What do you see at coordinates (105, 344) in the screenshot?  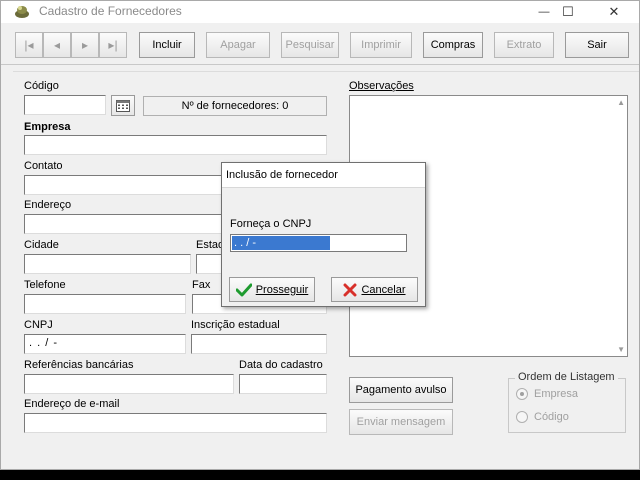 I see `cnpj-input: . . / -` at bounding box center [105, 344].